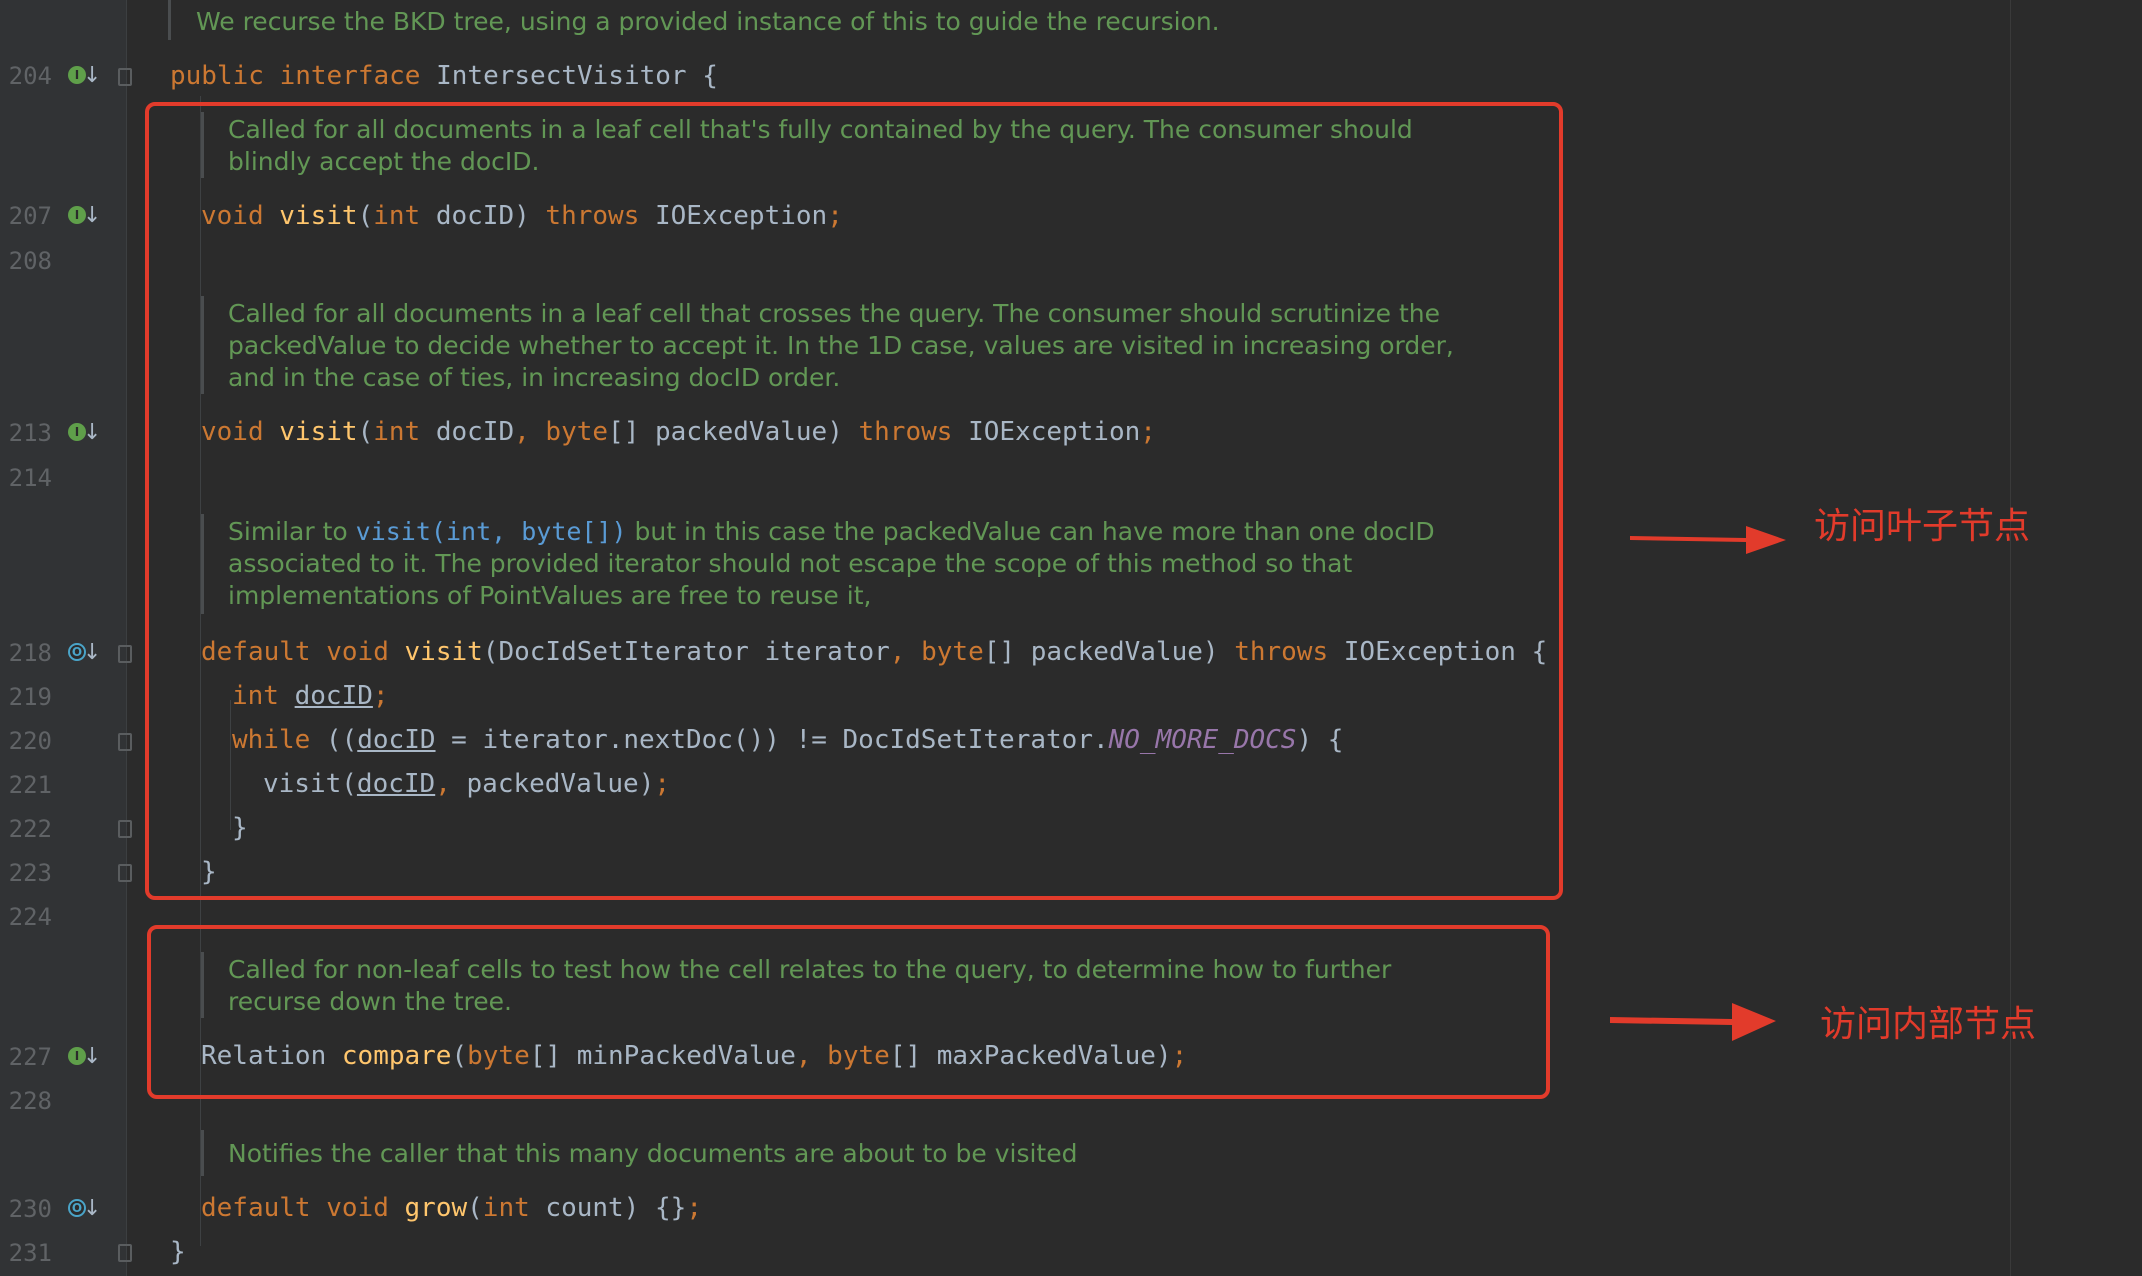  What do you see at coordinates (30, 785) in the screenshot?
I see `line-number: 221` at bounding box center [30, 785].